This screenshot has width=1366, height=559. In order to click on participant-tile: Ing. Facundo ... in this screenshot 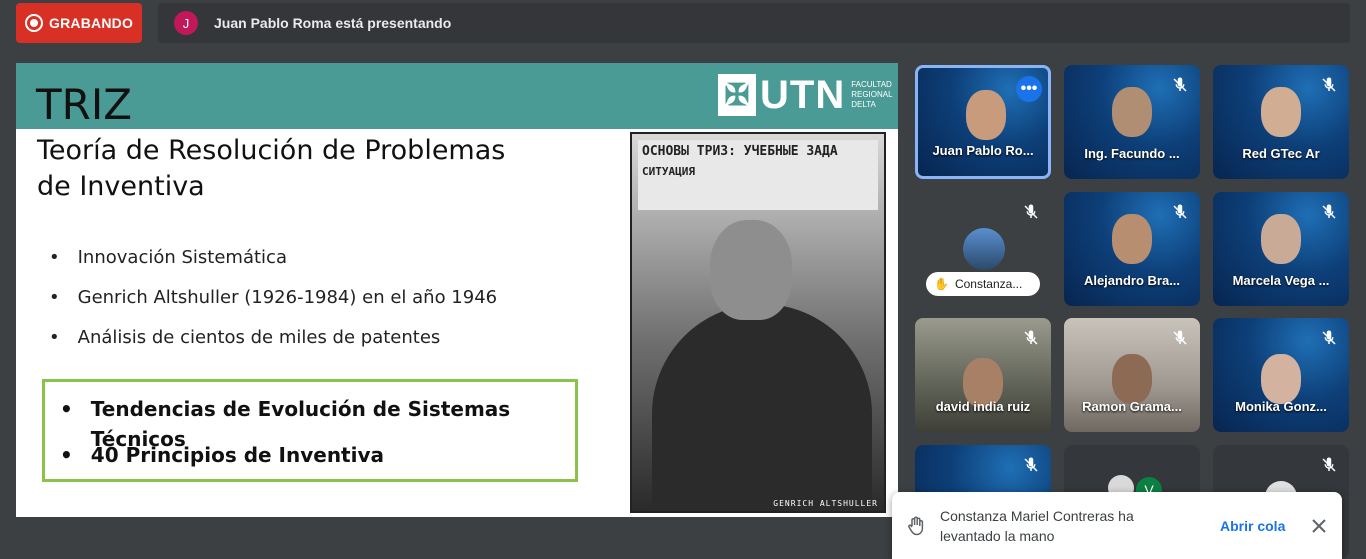, I will do `click(1132, 122)`.